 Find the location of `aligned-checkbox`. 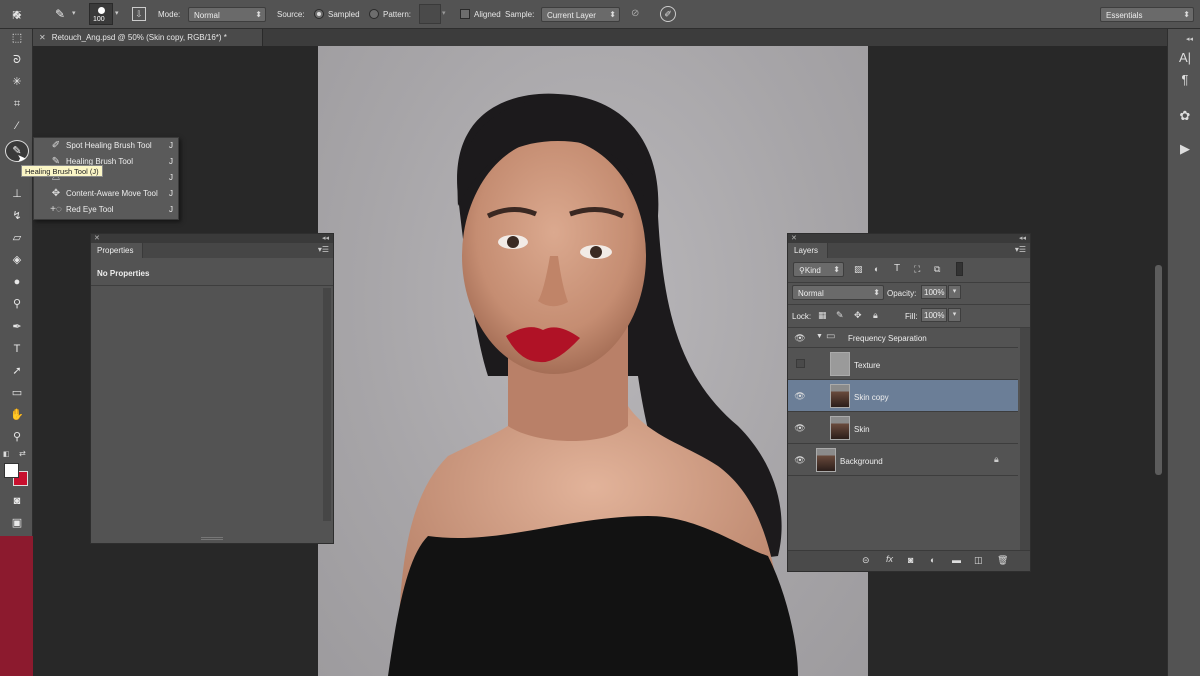

aligned-checkbox is located at coordinates (465, 14).